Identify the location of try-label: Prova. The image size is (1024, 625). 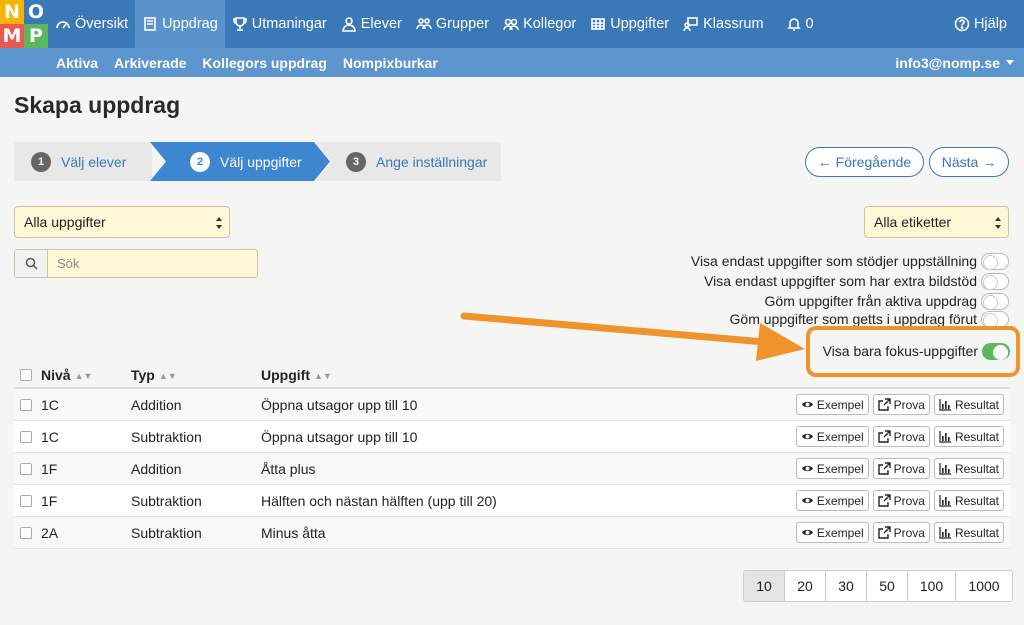
(909, 500).